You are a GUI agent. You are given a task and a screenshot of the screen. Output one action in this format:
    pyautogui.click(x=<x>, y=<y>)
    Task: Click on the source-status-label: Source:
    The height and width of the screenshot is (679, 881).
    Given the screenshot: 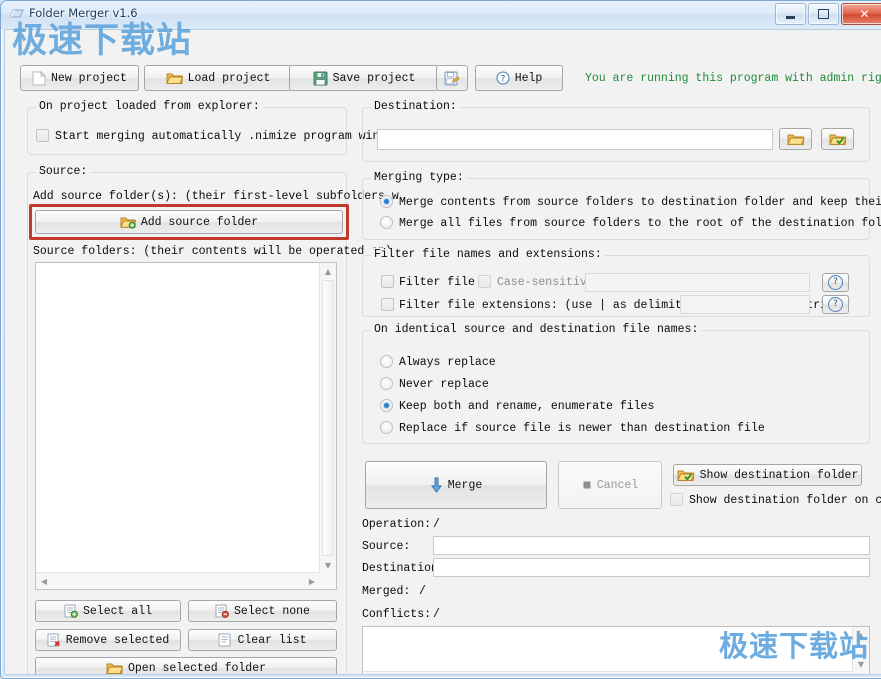 What is the action you would take?
    pyautogui.click(x=386, y=546)
    